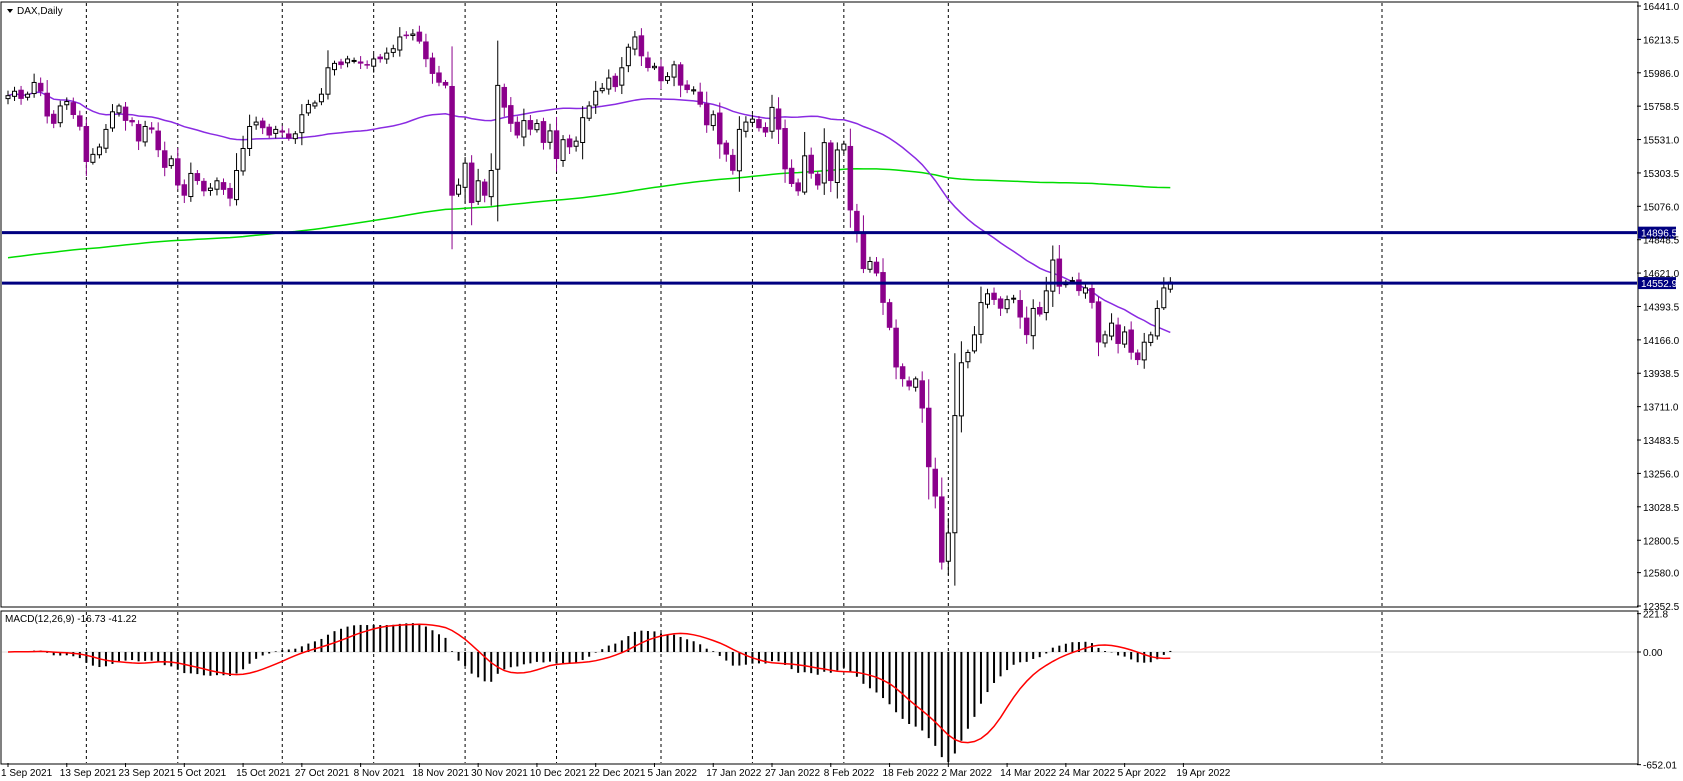  Describe the element at coordinates (27, 773) in the screenshot. I see `date-axis-label: 1 Sep 2021` at that location.